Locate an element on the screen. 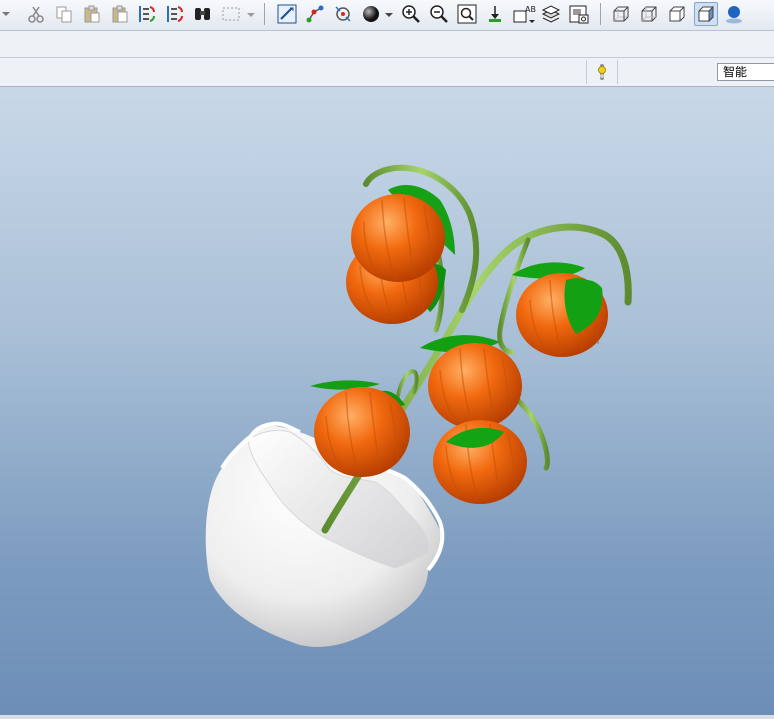 This screenshot has height=719, width=774. main-toolbar: AB is located at coordinates (387, 15).